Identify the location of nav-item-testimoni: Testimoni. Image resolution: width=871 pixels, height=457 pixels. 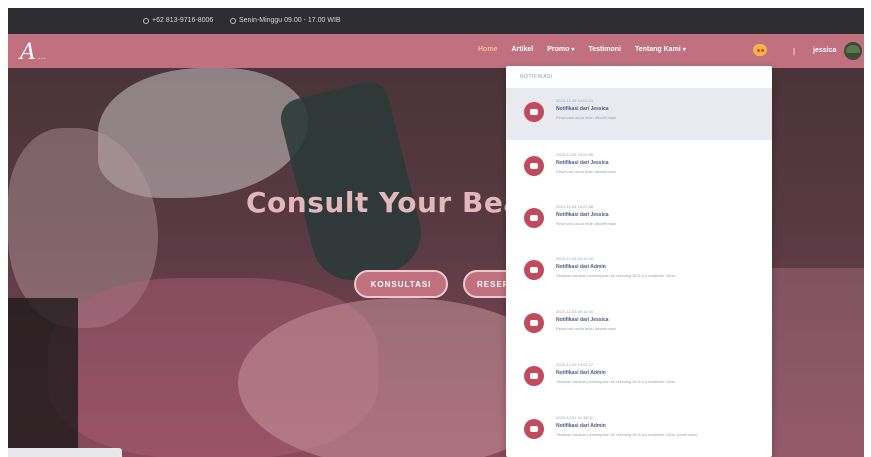
(604, 49).